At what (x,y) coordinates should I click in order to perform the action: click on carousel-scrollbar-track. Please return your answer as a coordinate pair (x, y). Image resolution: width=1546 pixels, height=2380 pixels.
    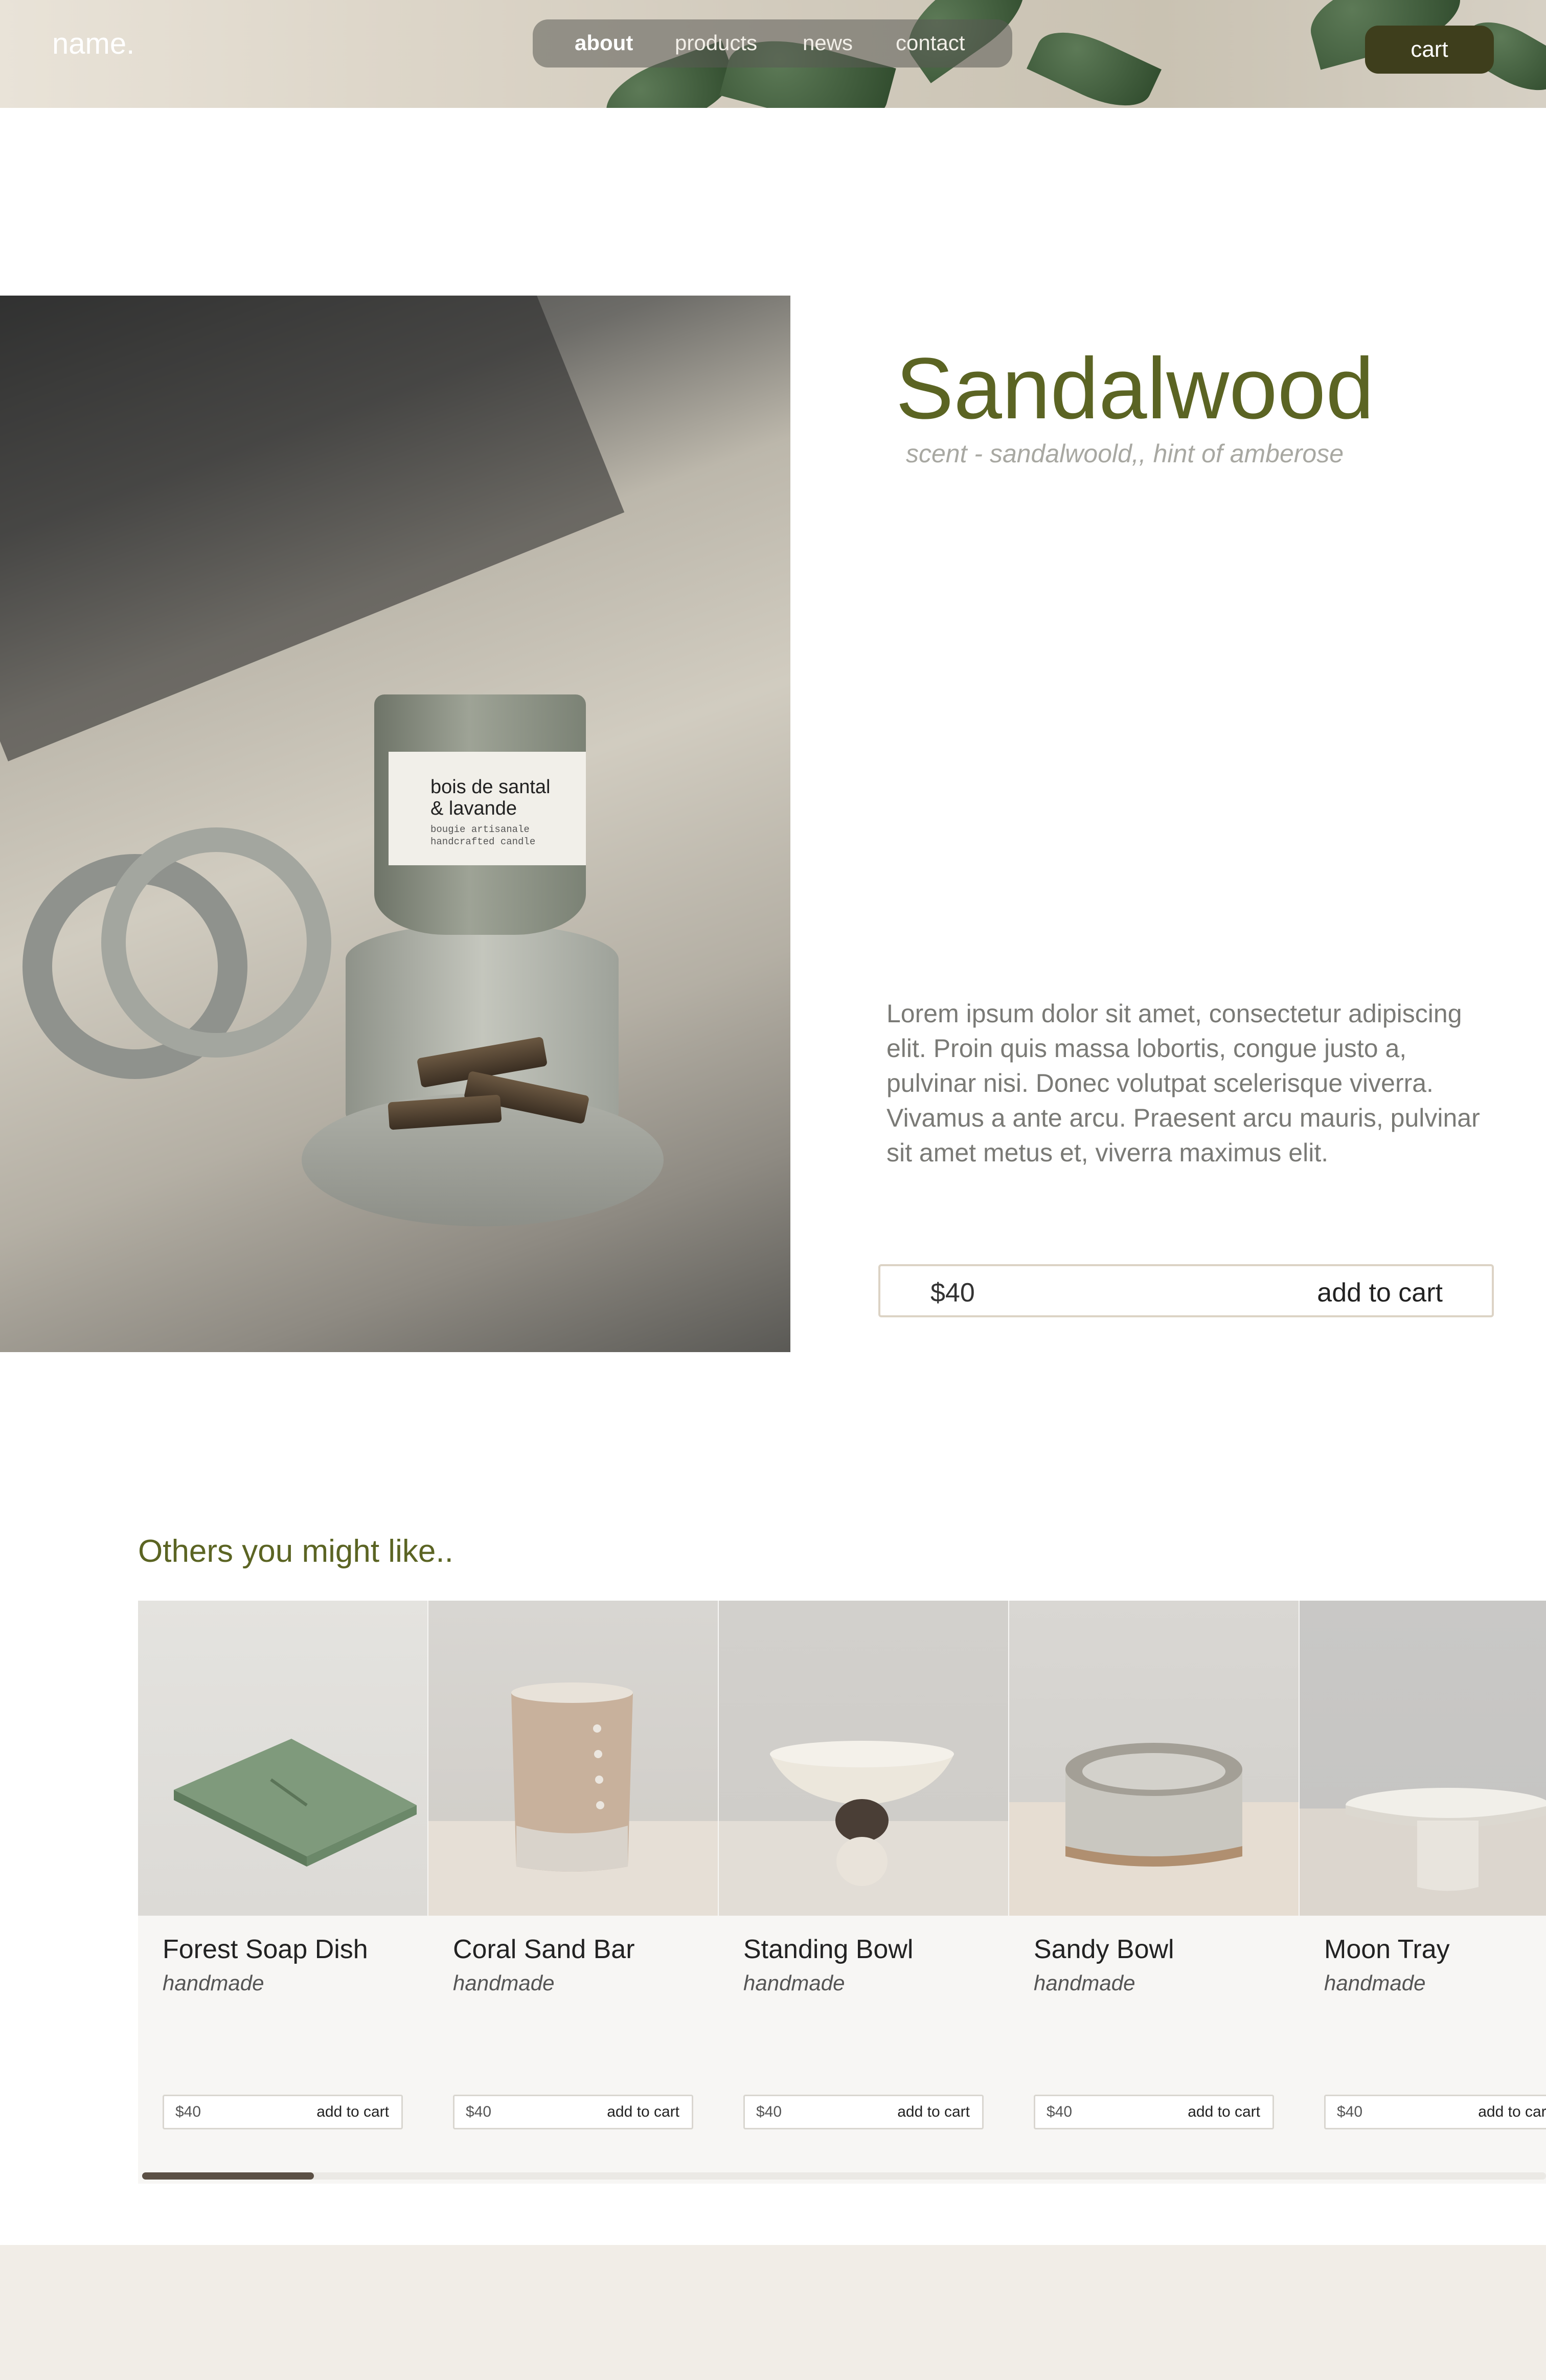
    Looking at the image, I should click on (844, 2176).